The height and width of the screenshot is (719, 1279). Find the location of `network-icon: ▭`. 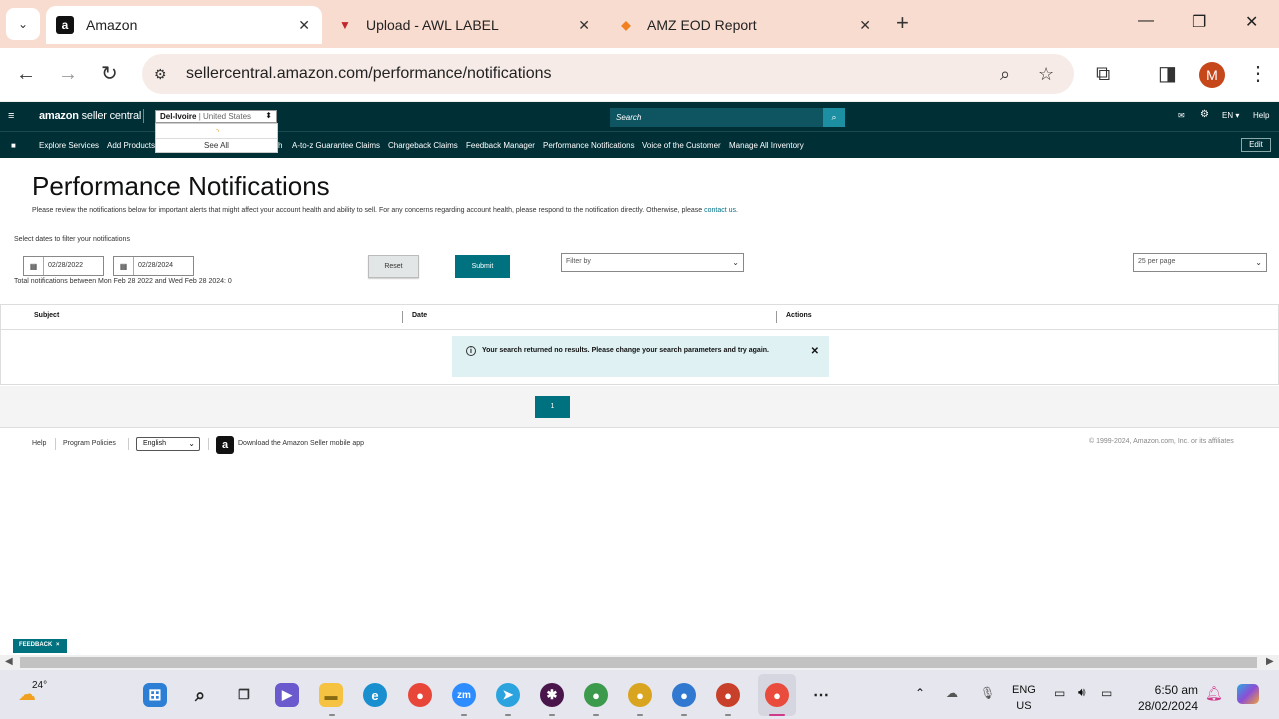

network-icon: ▭ is located at coordinates (1059, 693).